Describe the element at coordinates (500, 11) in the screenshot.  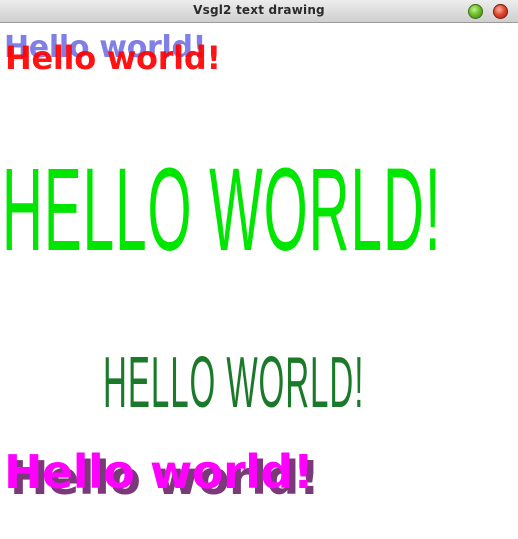
I see `close-button-icon` at that location.